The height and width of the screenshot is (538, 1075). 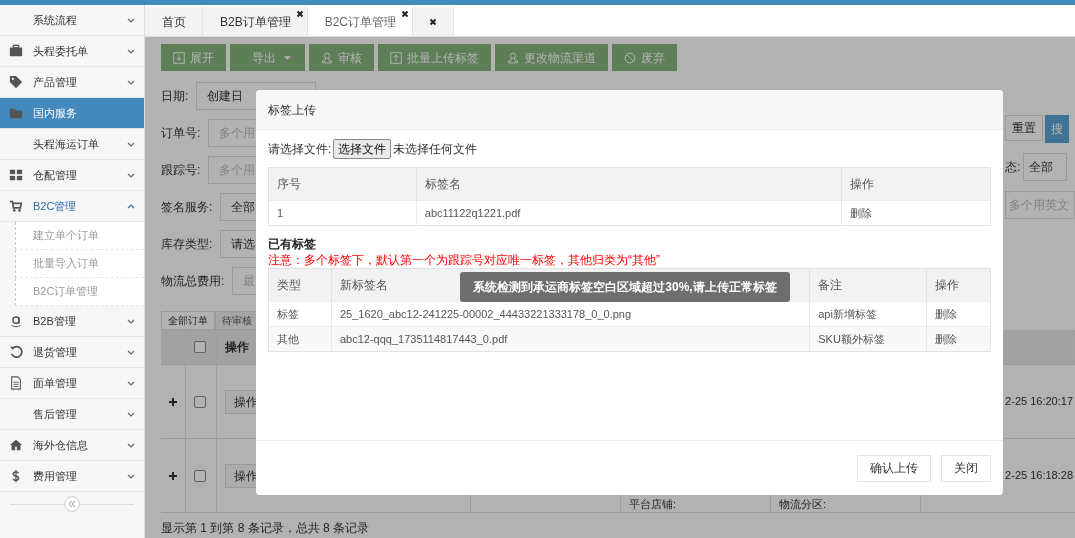 I want to click on table-cell: abc12-qqq_1735114817443_0.pdf, so click(x=570, y=339).